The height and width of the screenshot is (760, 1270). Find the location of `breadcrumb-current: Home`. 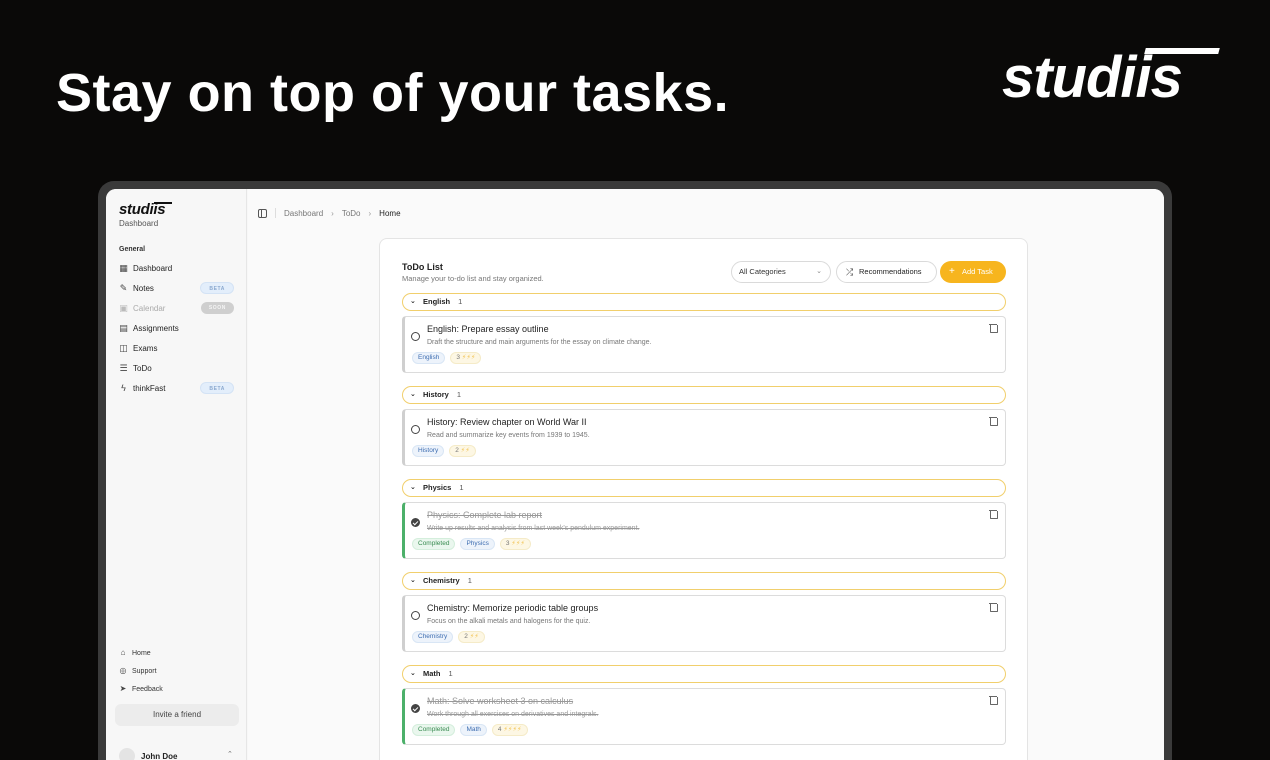

breadcrumb-current: Home is located at coordinates (390, 213).